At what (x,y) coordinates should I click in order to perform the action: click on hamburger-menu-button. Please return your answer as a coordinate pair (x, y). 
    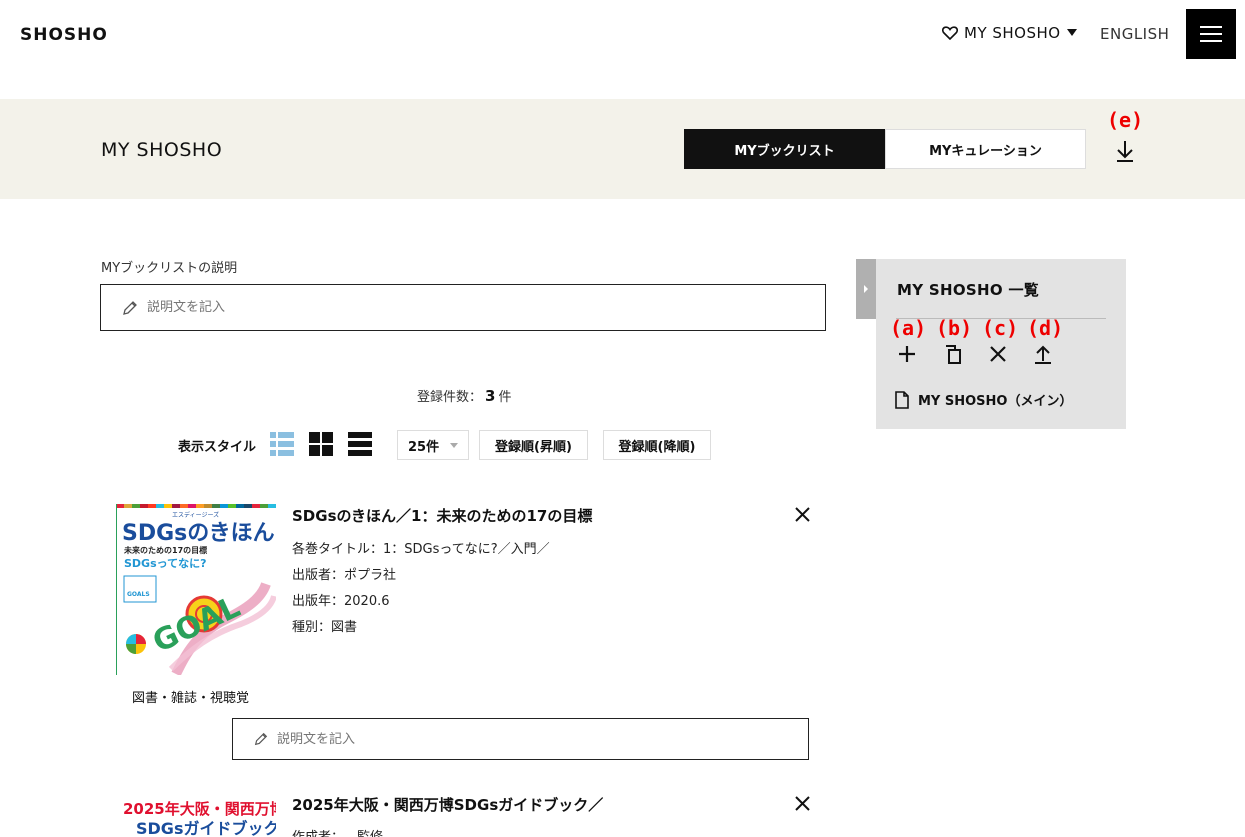
    Looking at the image, I should click on (1211, 34).